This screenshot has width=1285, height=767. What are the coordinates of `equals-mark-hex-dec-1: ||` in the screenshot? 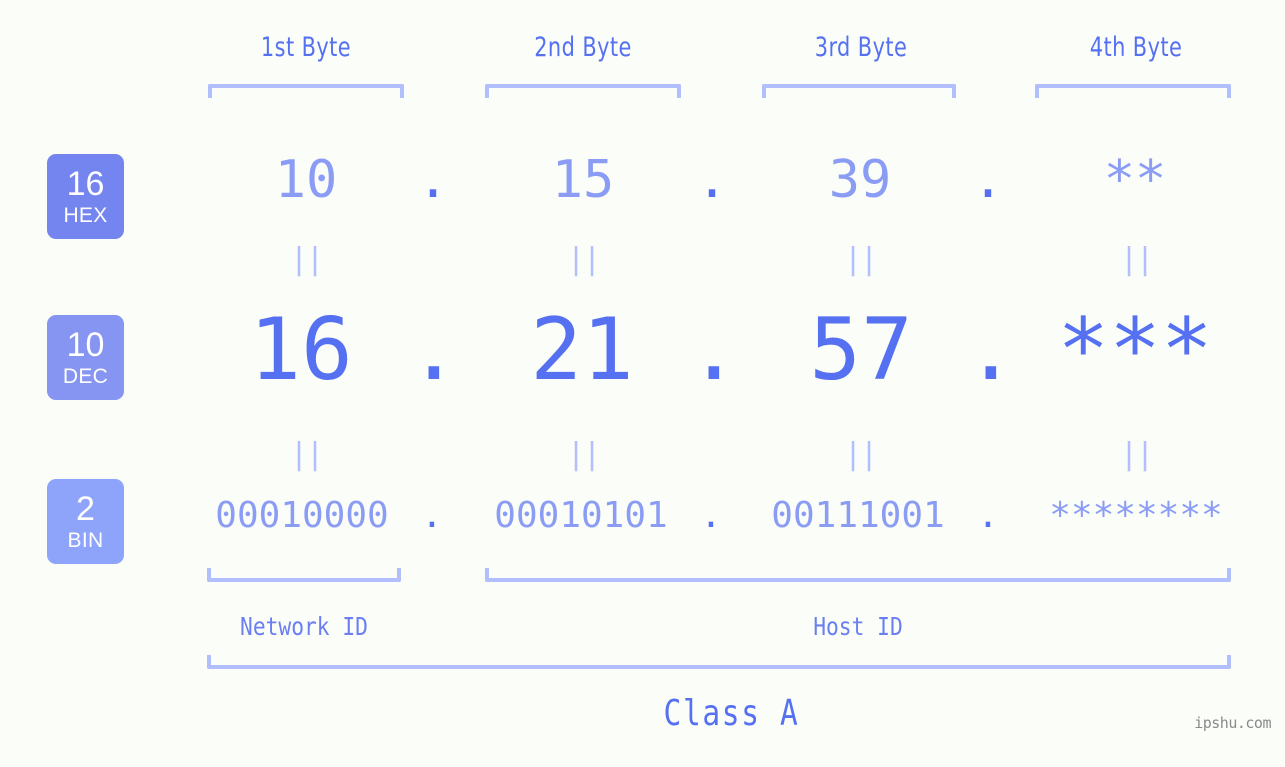 It's located at (306, 259).